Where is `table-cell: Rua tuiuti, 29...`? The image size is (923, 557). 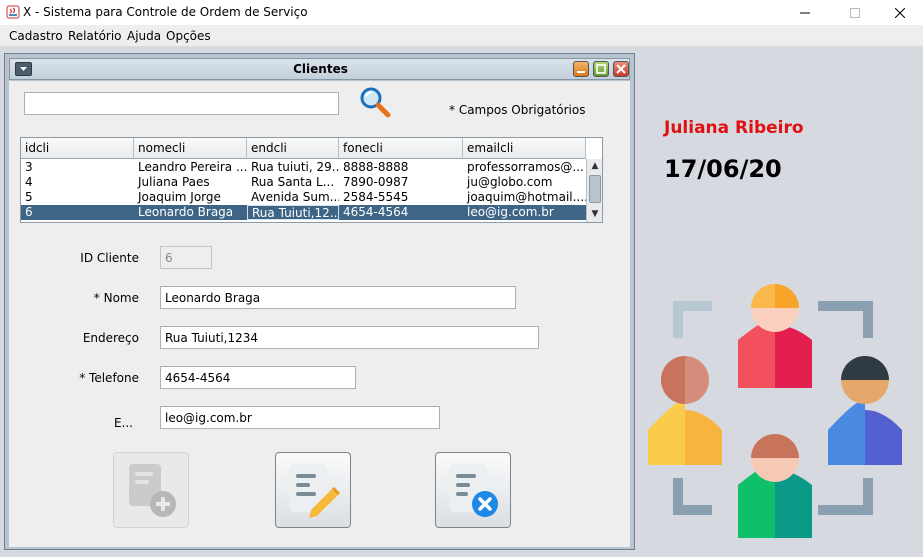
table-cell: Rua tuiuti, 29... is located at coordinates (295, 167).